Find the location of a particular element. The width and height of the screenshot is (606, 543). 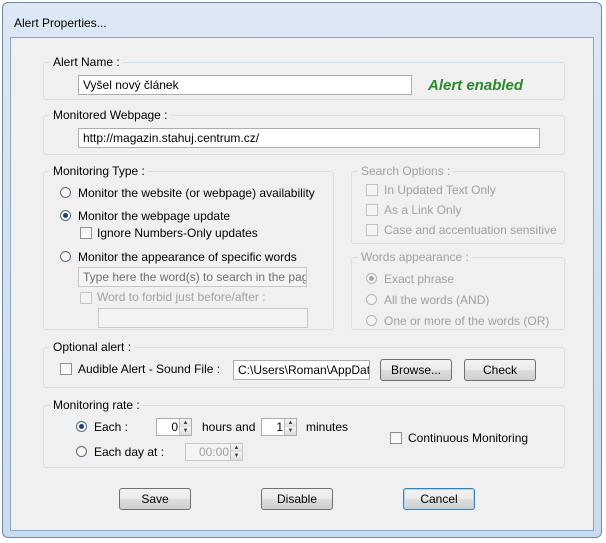

minutes-value: 1 is located at coordinates (279, 427).